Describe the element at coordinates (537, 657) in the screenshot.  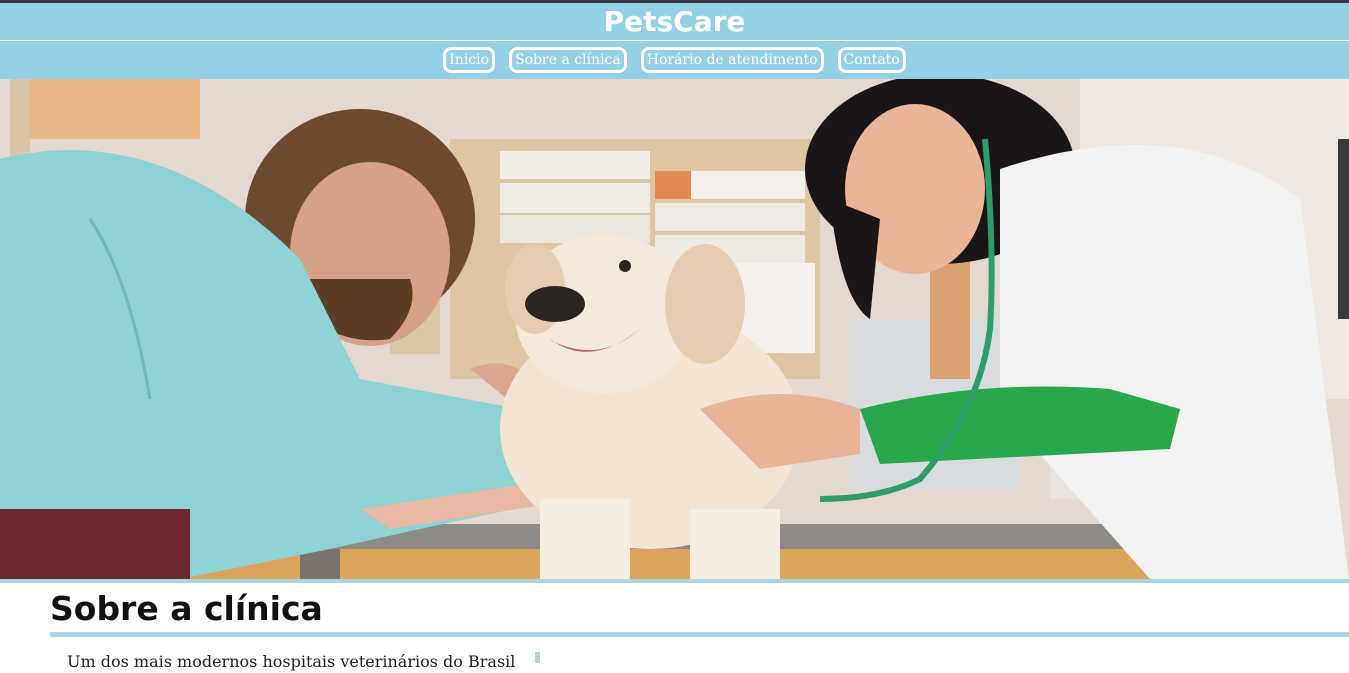
I see `column-separator` at that location.